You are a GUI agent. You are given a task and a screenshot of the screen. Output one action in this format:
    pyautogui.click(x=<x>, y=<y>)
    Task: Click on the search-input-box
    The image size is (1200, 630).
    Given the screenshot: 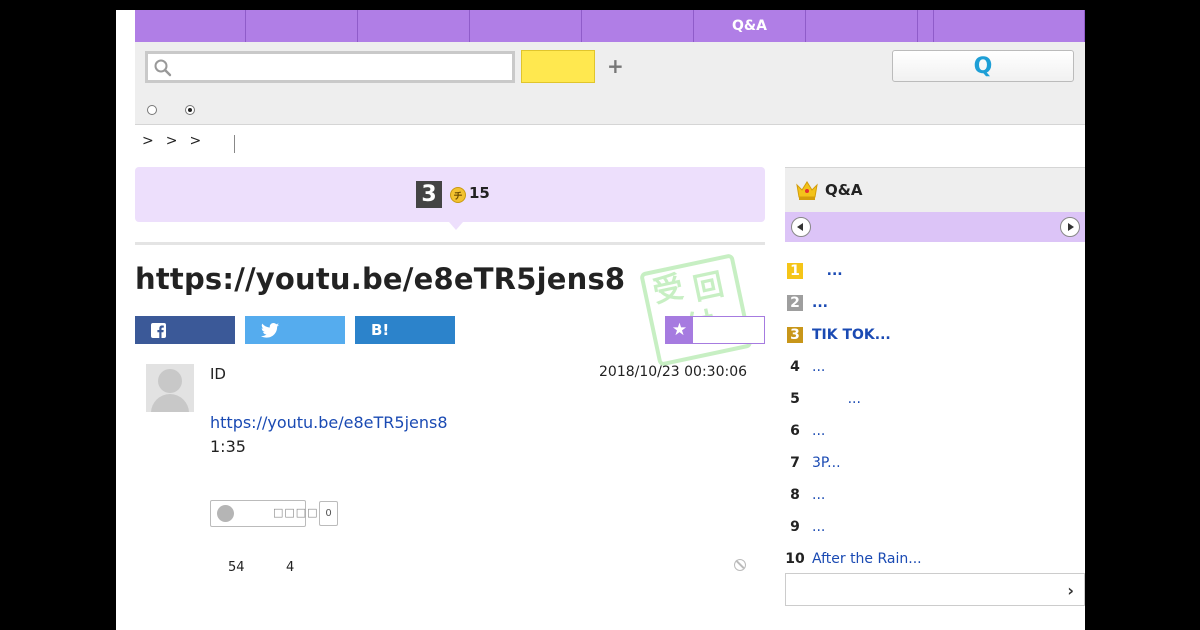 What is the action you would take?
    pyautogui.click(x=330, y=67)
    